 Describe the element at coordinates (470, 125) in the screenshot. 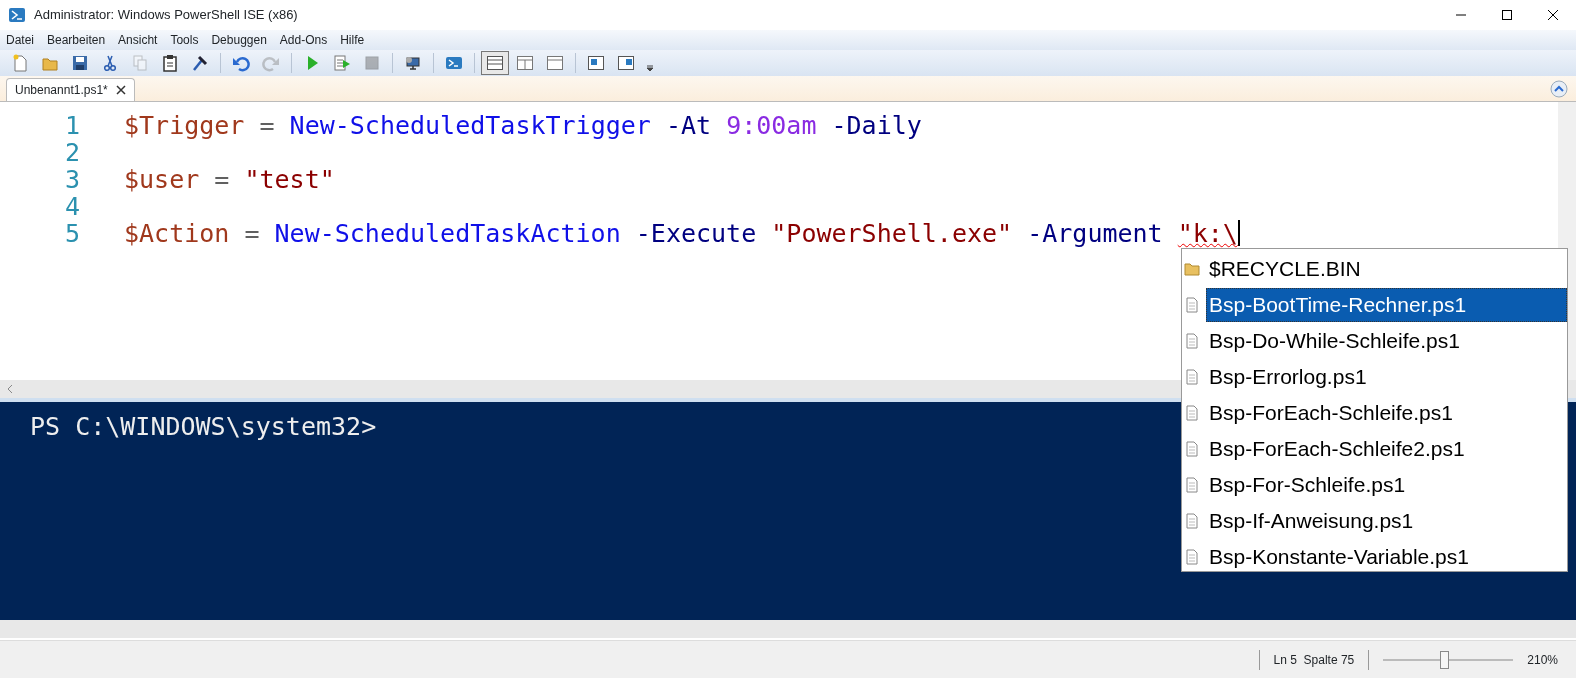

I see `code-token: New-ScheduledTaskTrigger` at that location.